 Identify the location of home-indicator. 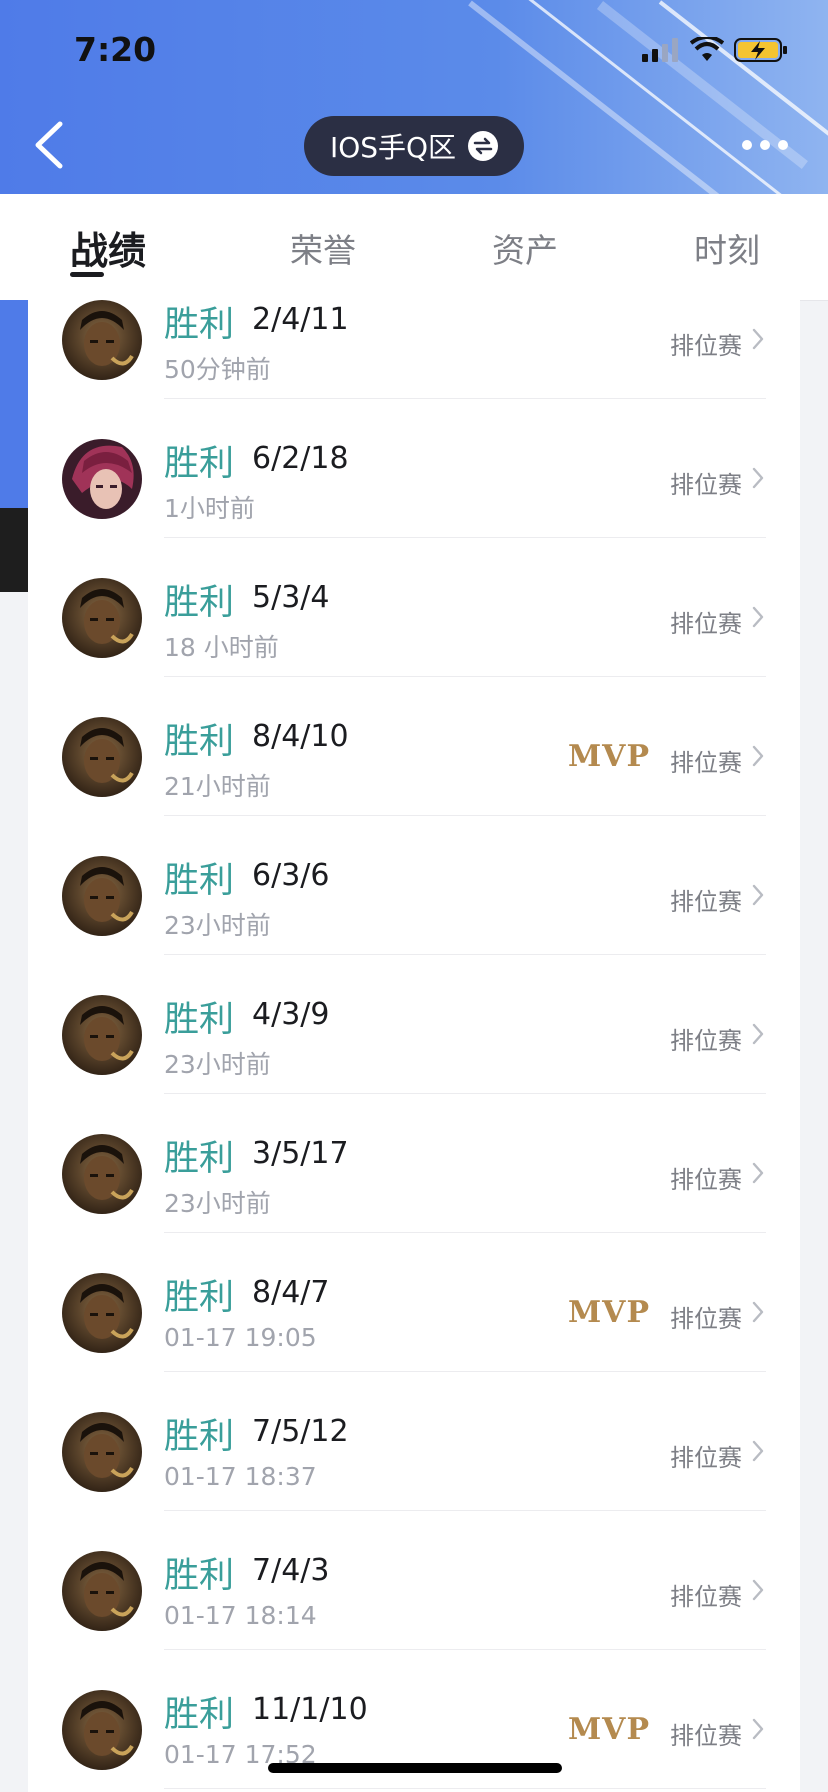
(415, 1768).